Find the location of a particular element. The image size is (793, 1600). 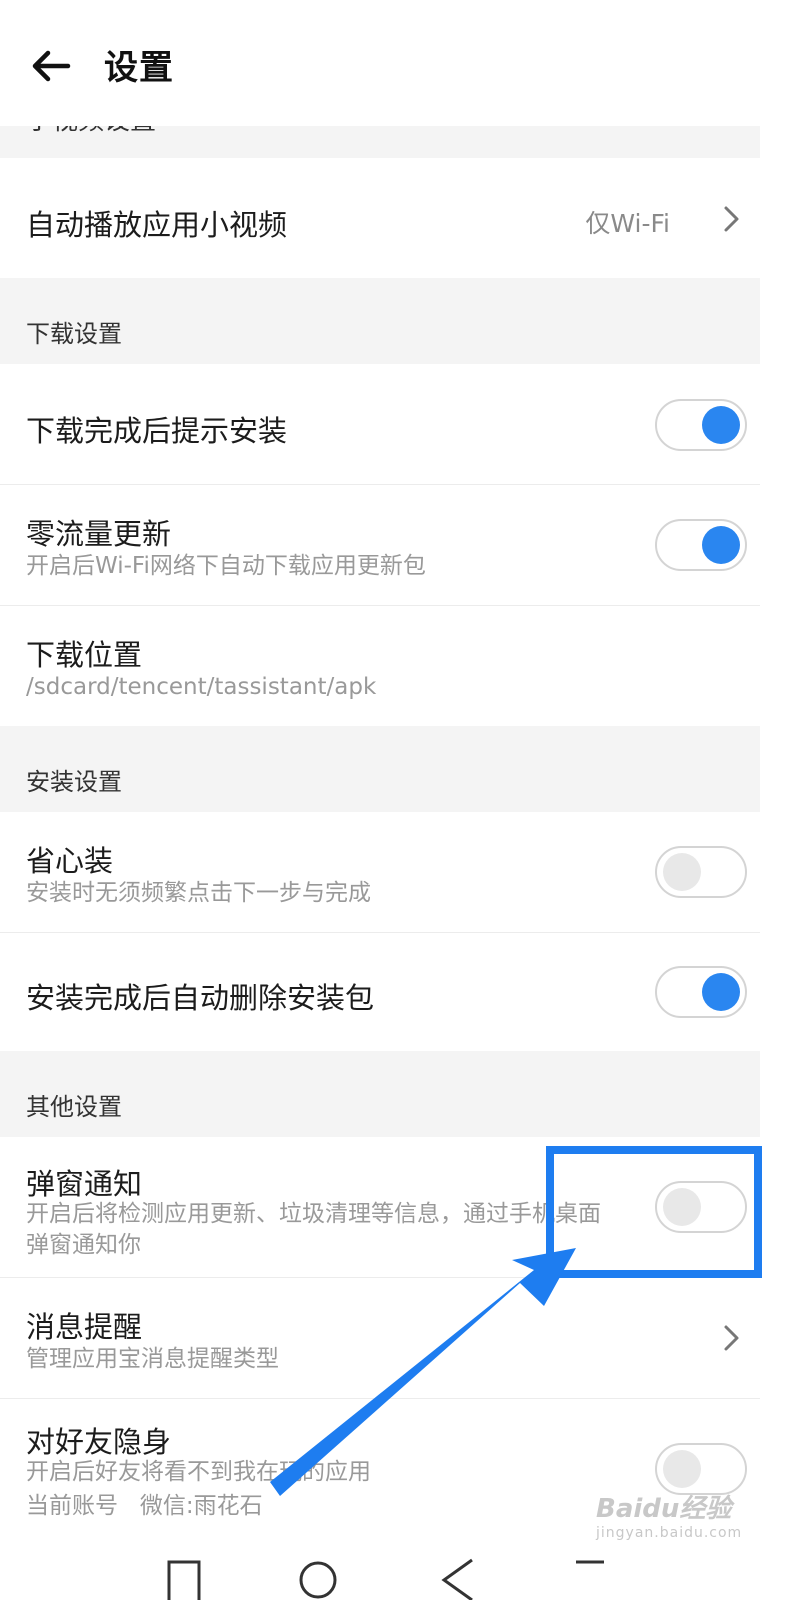

baidu-watermark: Baidu经验 jingyan.baidu.com is located at coordinates (669, 1514).